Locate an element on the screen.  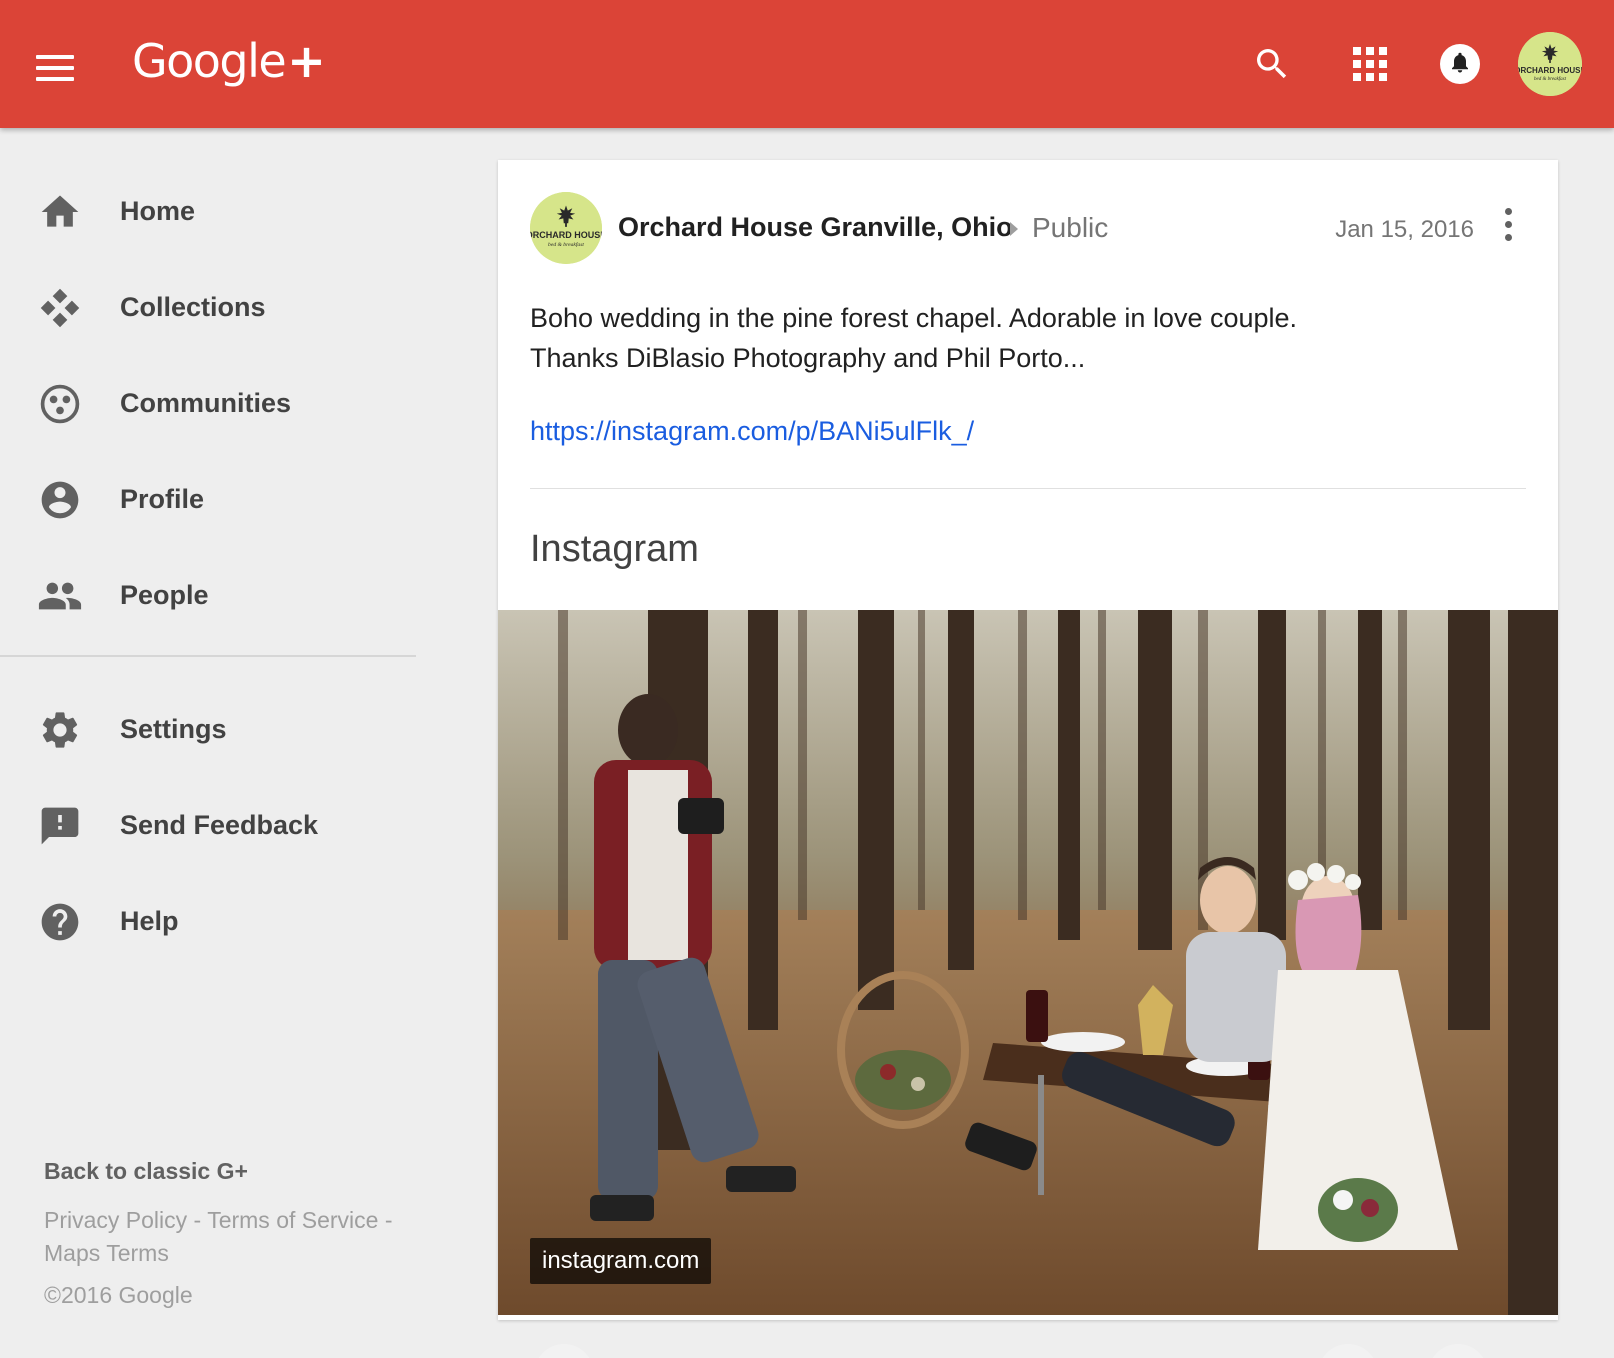
post-link: https://instagram.com/p/BANi5ulFlk_/ is located at coordinates (752, 431).